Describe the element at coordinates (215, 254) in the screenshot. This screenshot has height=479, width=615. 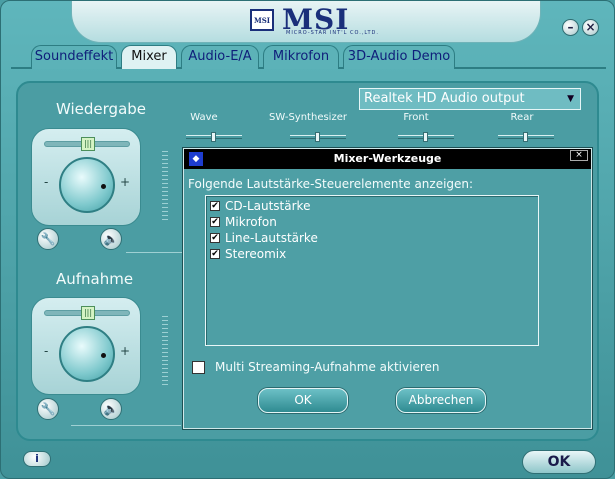
I see `checkbox-stereomix: ✔` at that location.